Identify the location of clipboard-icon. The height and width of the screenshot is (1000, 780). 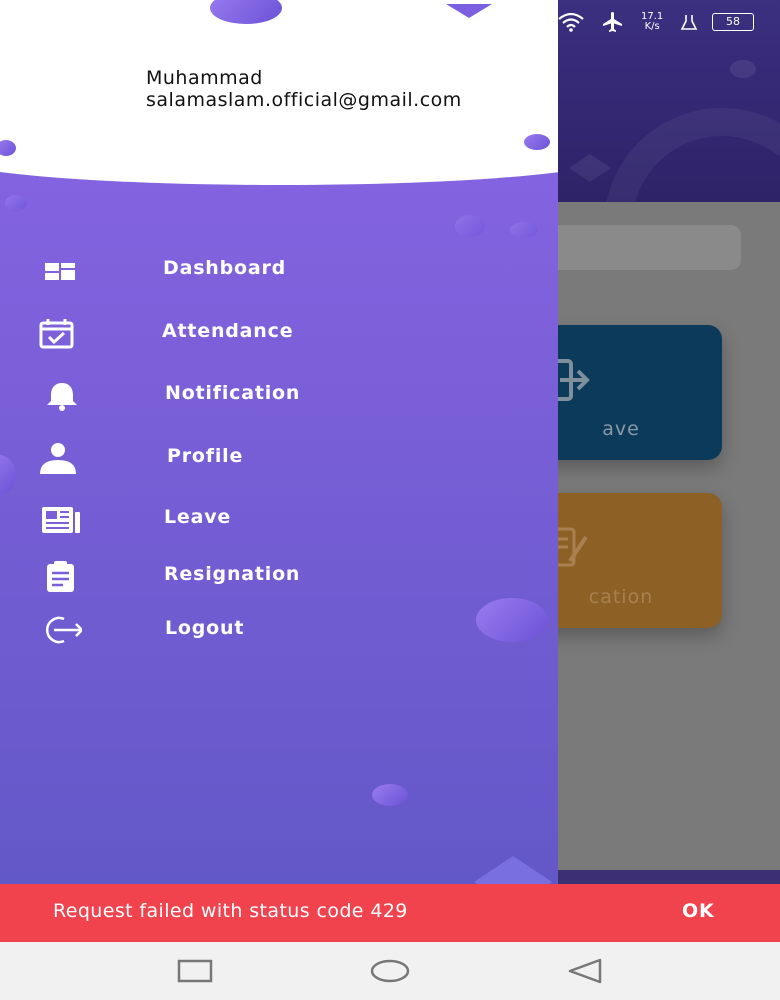
(60, 576).